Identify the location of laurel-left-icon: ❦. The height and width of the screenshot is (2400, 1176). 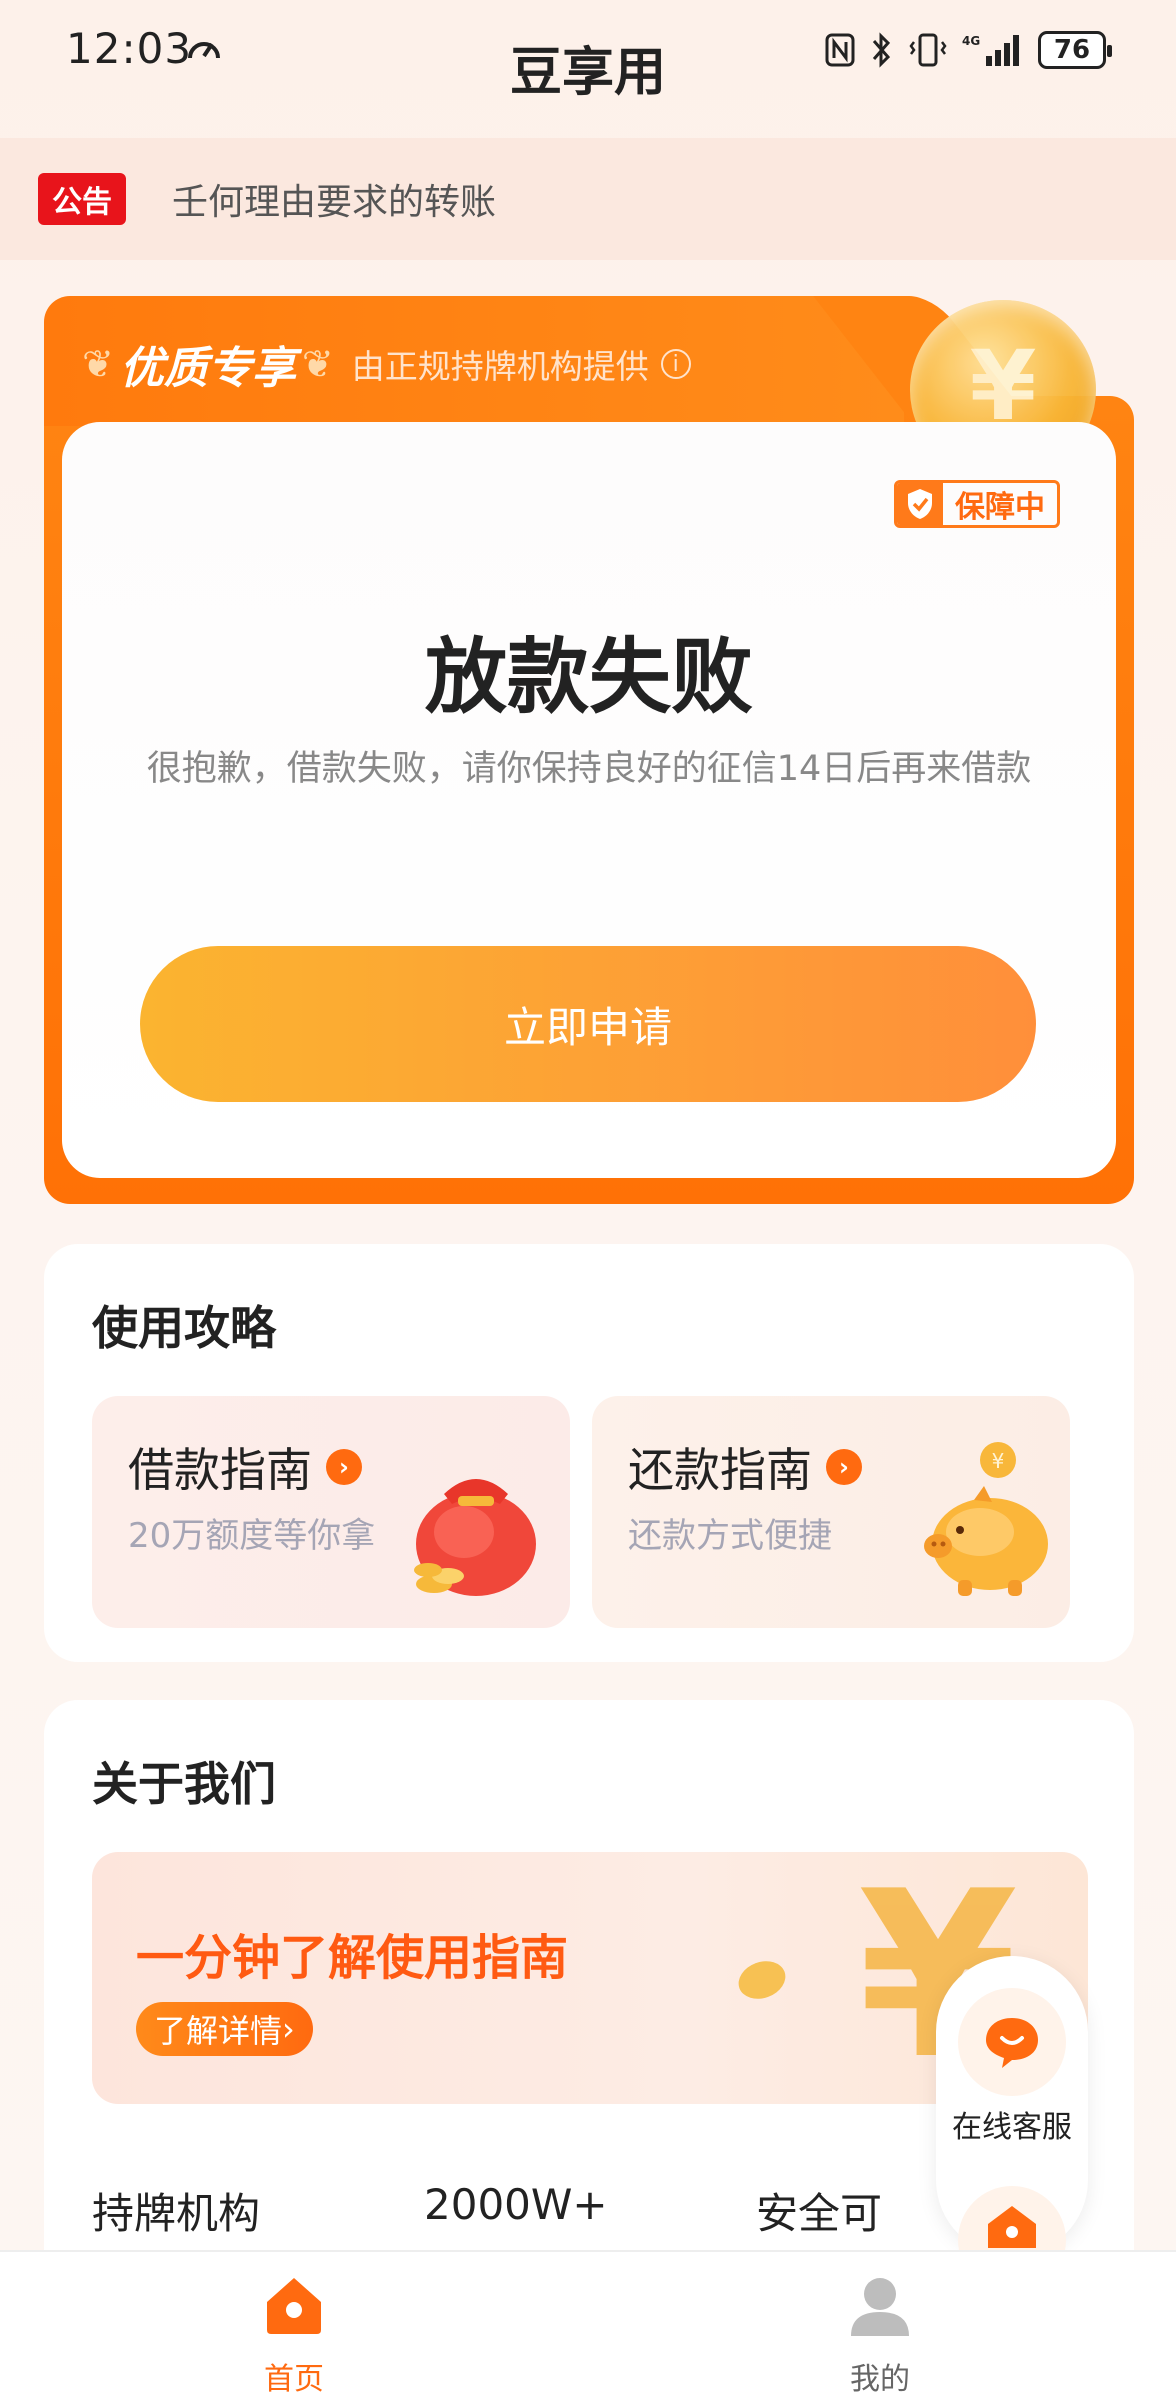
(98, 364).